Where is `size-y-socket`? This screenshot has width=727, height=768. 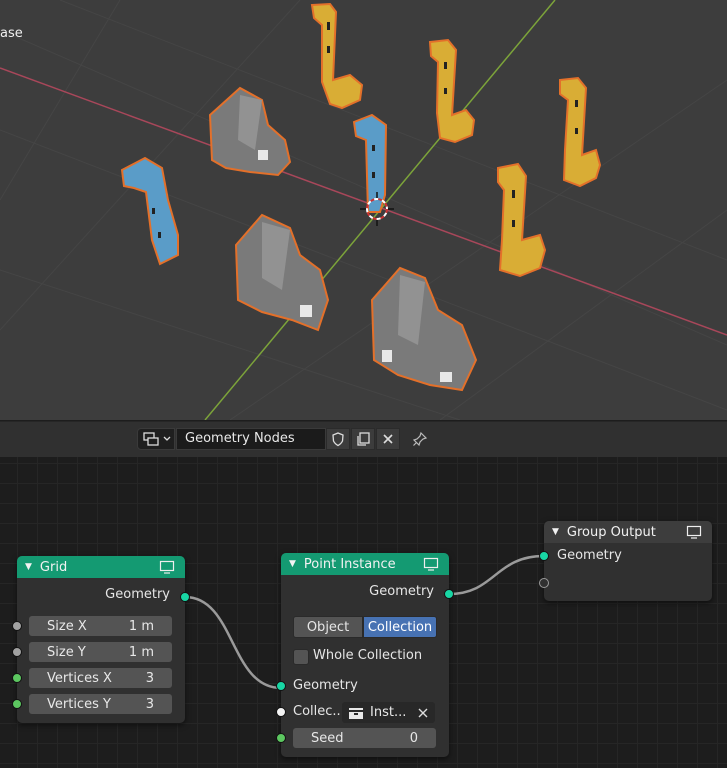 size-y-socket is located at coordinates (17, 652).